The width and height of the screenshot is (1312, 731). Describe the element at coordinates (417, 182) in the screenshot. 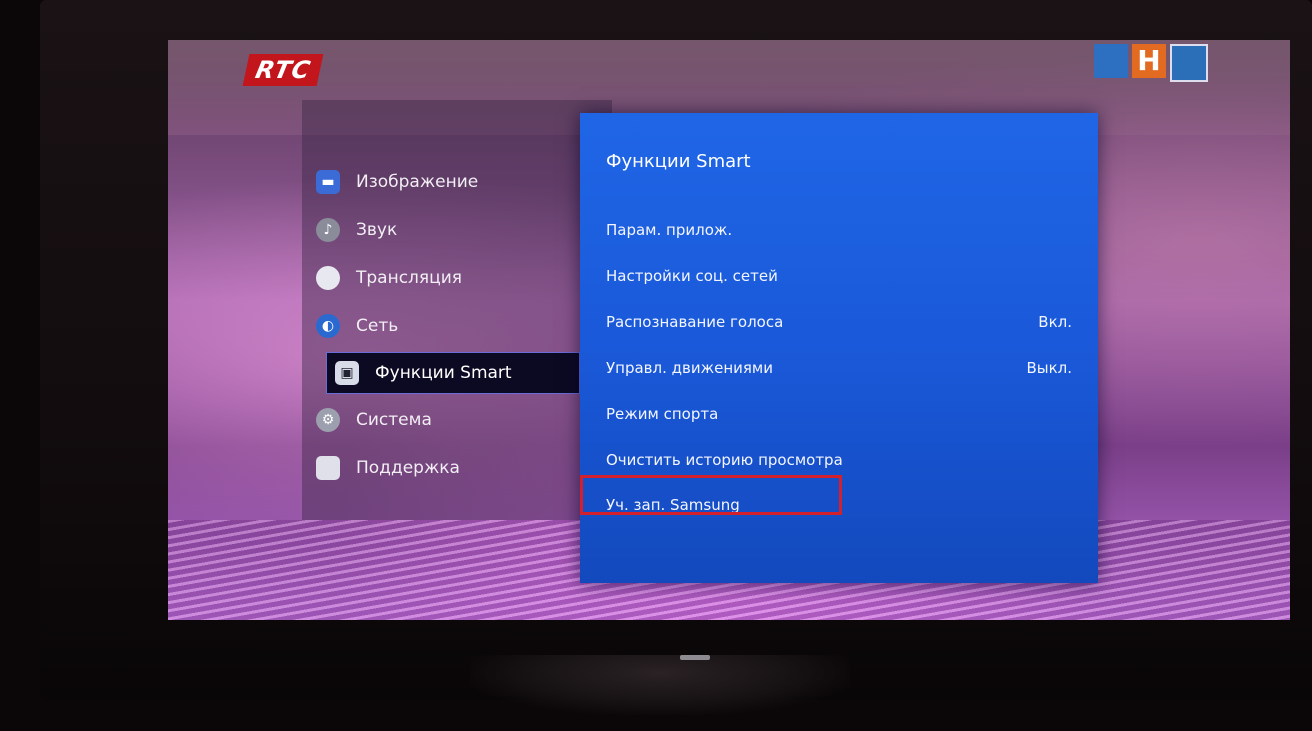

I see `menu-item-label: Изображение` at that location.